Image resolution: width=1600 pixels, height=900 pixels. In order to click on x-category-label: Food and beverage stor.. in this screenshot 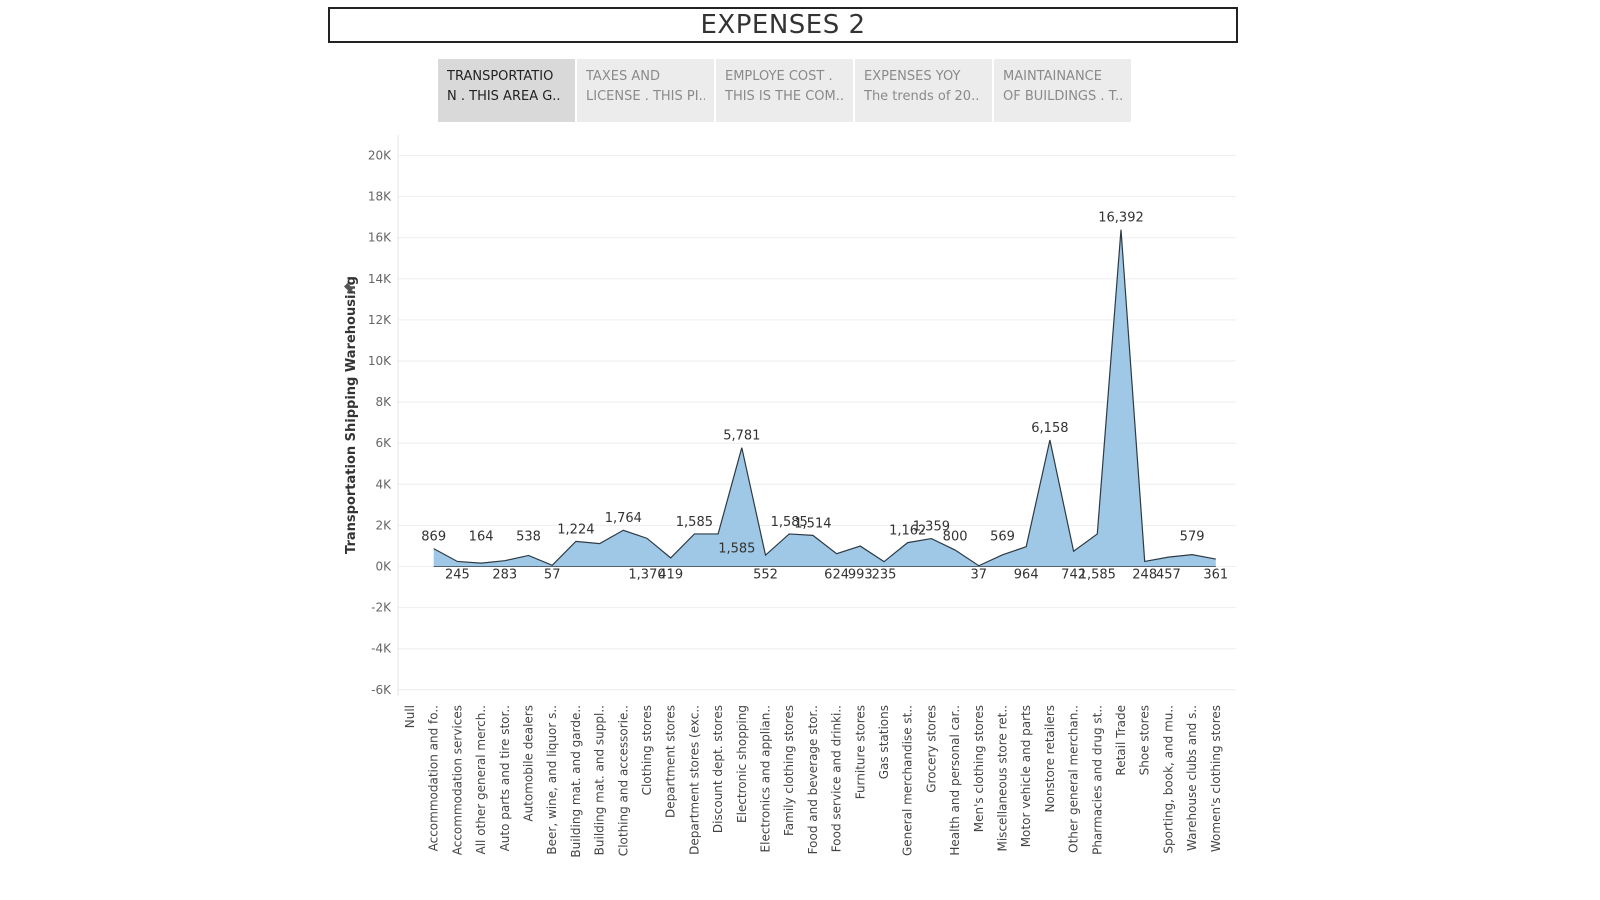, I will do `click(813, 779)`.